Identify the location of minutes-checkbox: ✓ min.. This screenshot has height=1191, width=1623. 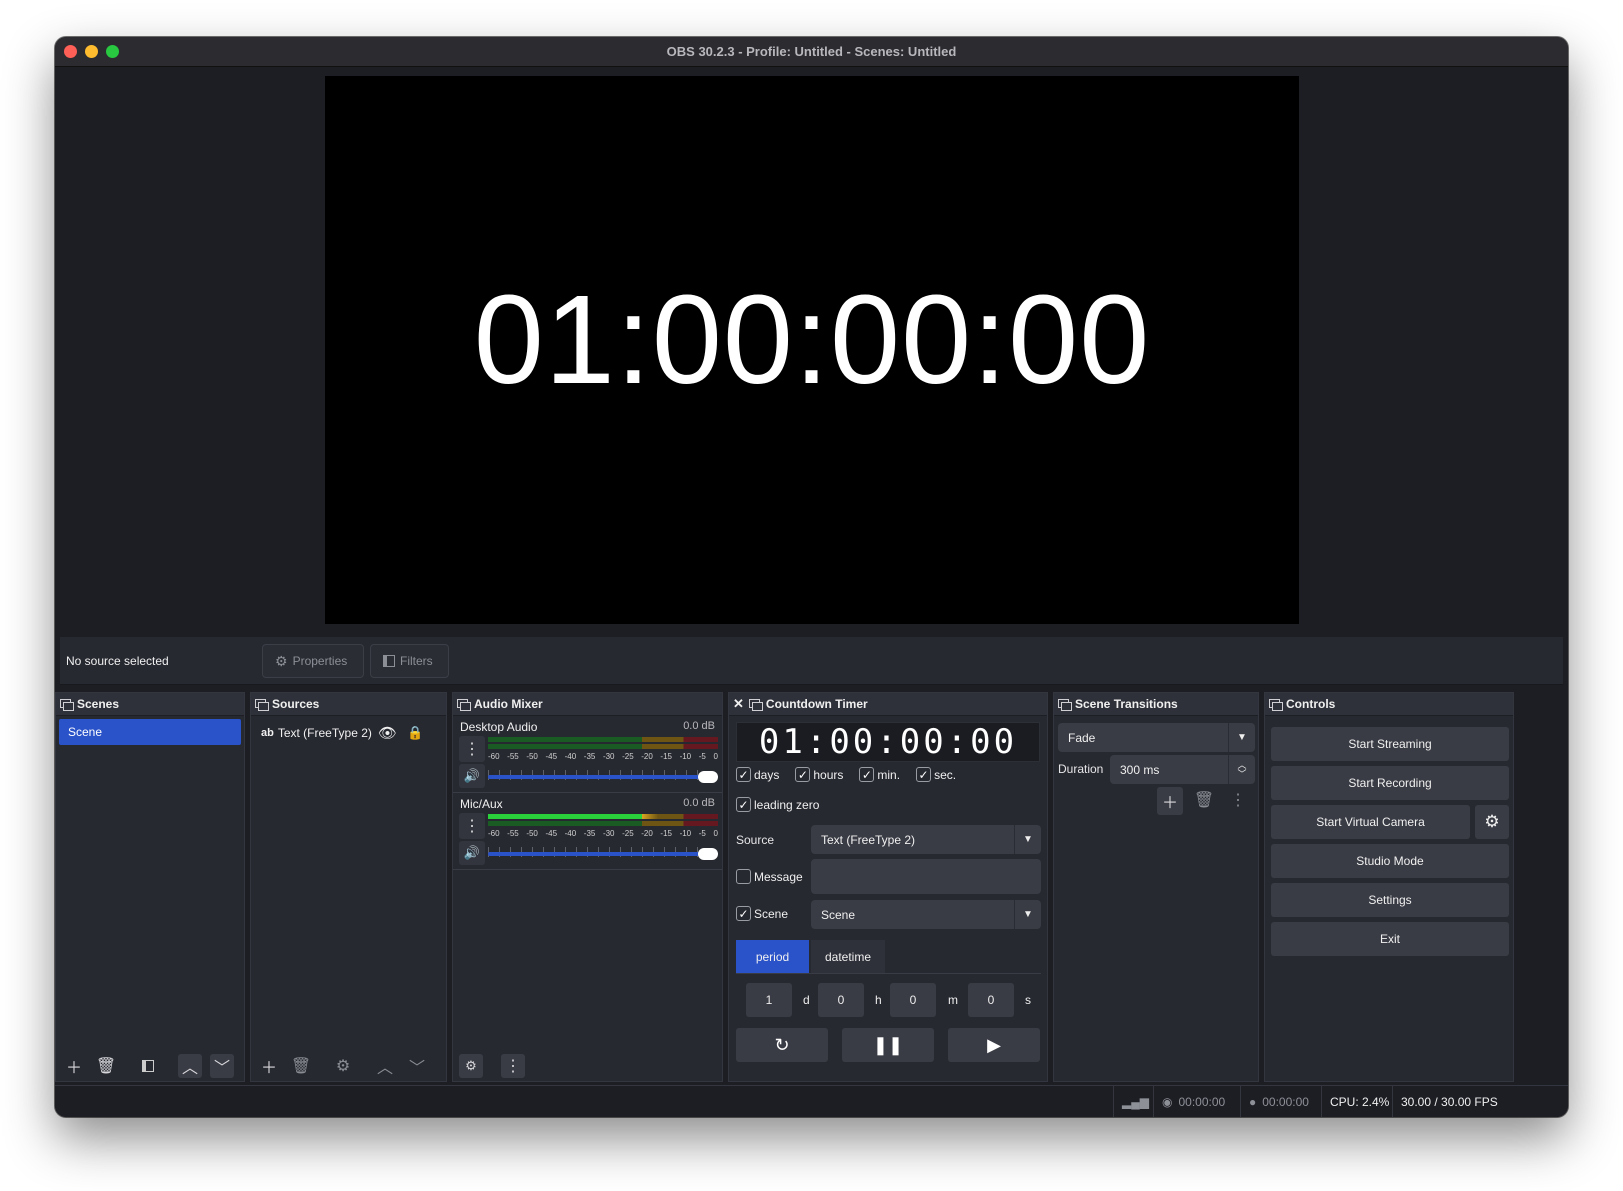
(879, 774).